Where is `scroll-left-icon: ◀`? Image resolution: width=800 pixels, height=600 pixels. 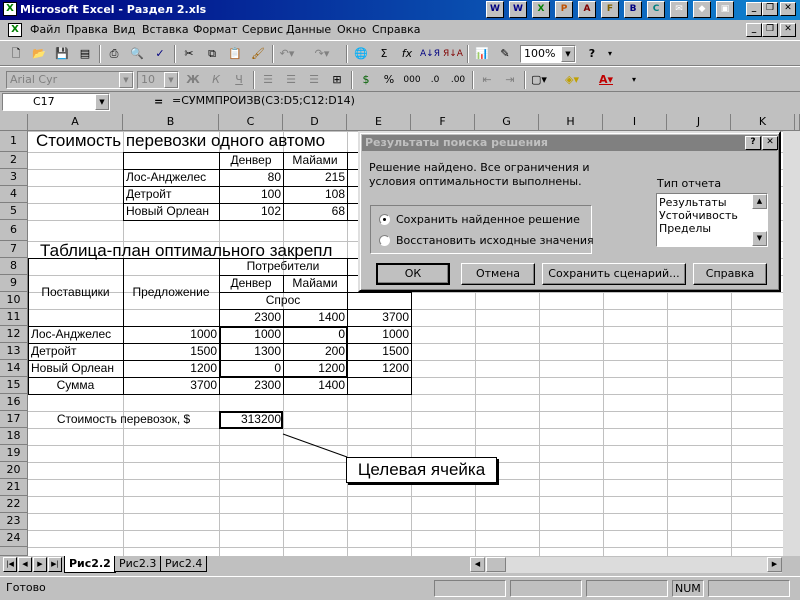 scroll-left-icon: ◀ is located at coordinates (477, 564).